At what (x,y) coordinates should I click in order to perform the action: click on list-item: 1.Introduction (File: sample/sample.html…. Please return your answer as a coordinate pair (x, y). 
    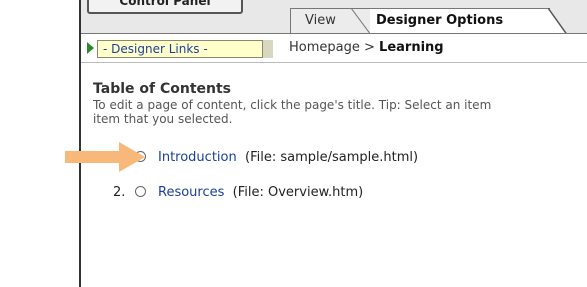
    Looking at the image, I should click on (265, 157).